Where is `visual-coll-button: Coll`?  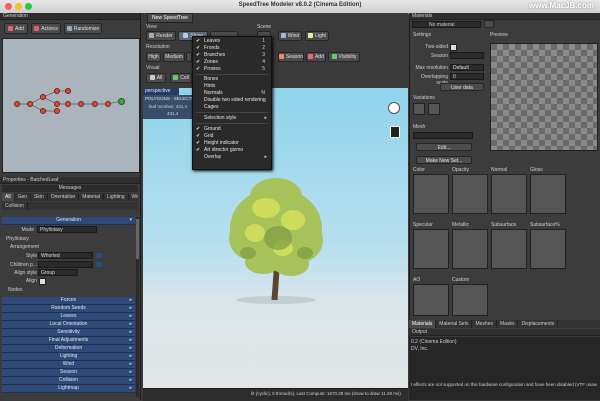
visual-coll-button: Coll is located at coordinates (181, 78).